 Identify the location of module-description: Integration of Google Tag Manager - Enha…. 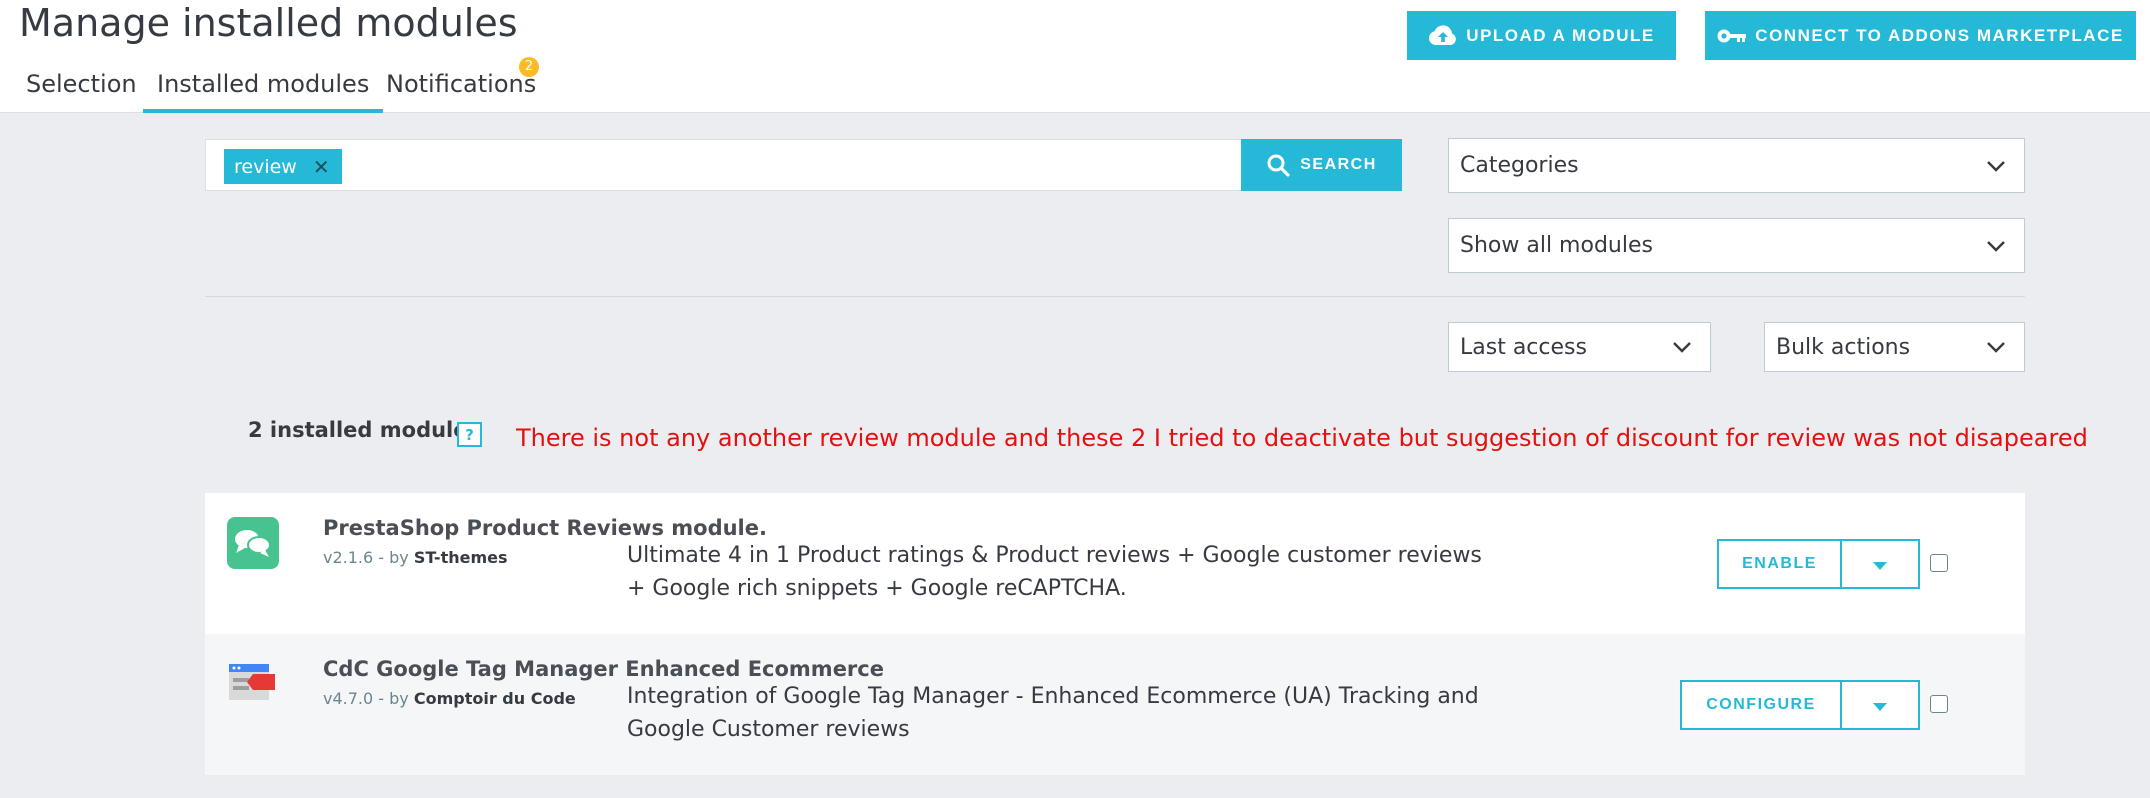
(1053, 713).